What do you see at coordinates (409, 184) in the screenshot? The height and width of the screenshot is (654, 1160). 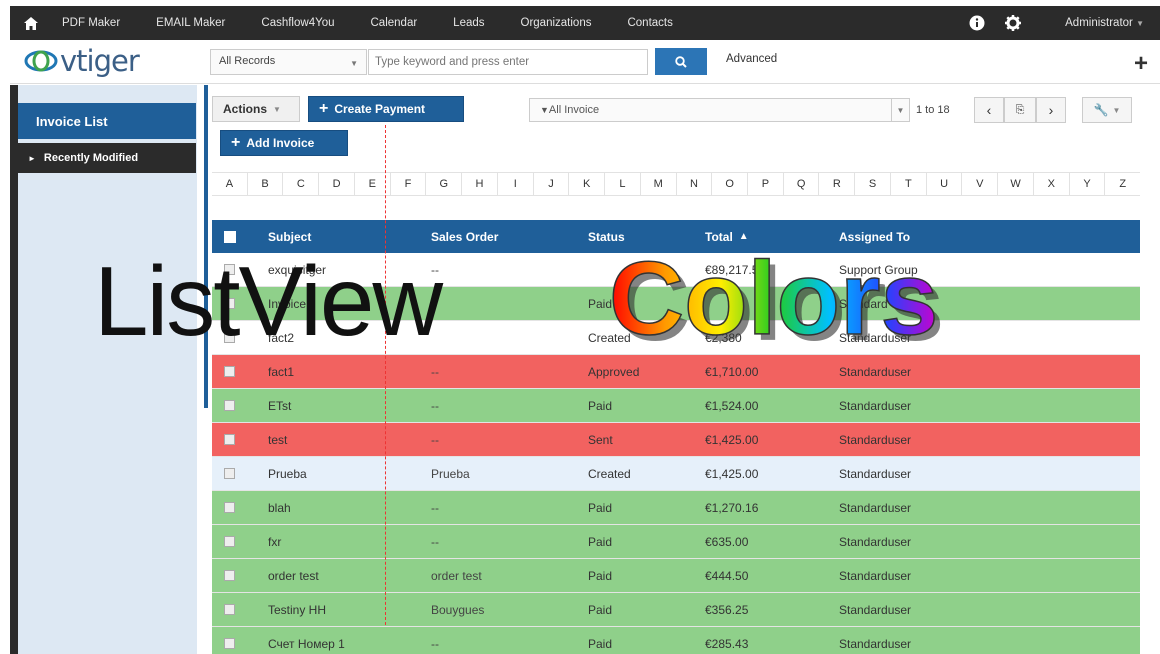 I see `alpha-letter: F` at bounding box center [409, 184].